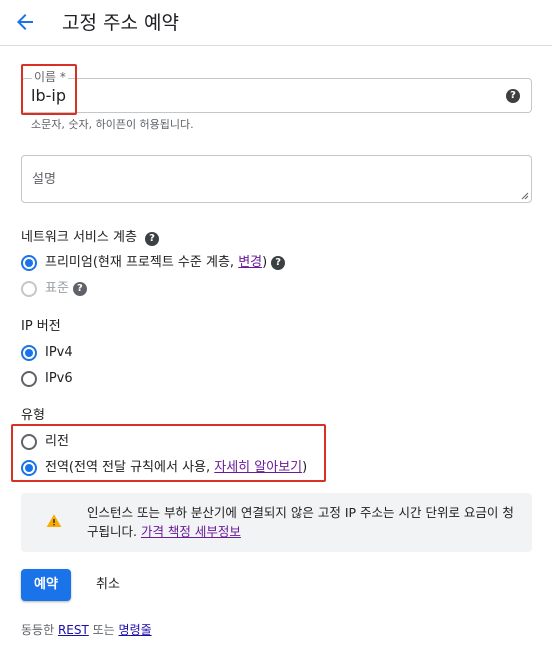 The width and height of the screenshot is (552, 646). What do you see at coordinates (258, 467) in the screenshot?
I see `learn-more-link: 자세히 알아보기` at bounding box center [258, 467].